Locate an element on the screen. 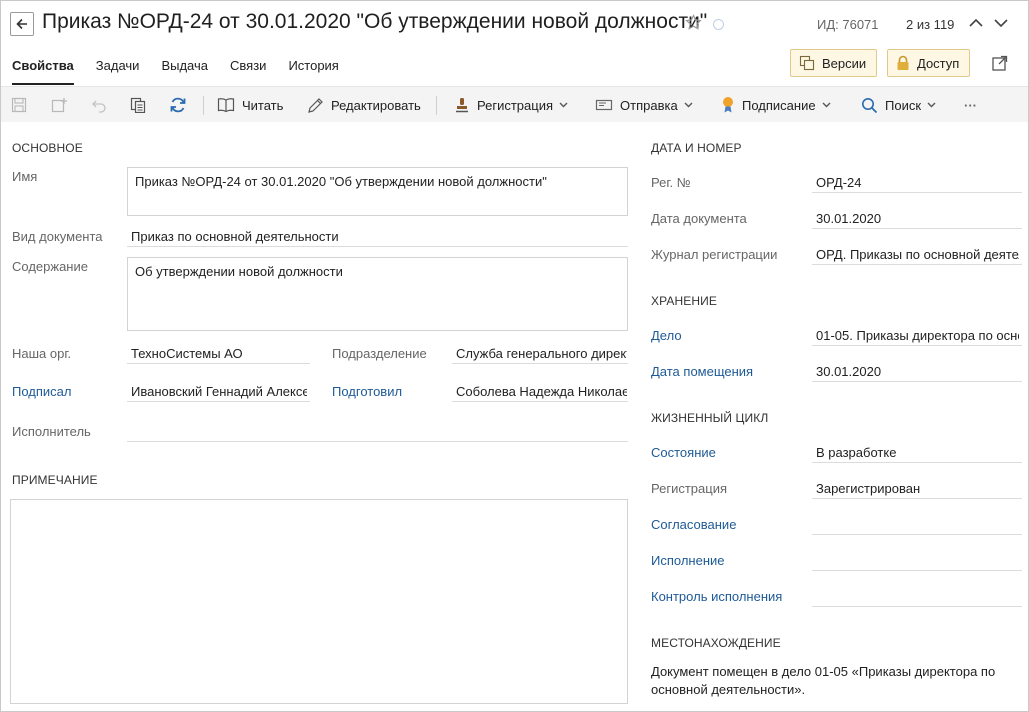 Image resolution: width=1029 pixels, height=712 pixels. placement-date-link: Дата помещения is located at coordinates (702, 371).